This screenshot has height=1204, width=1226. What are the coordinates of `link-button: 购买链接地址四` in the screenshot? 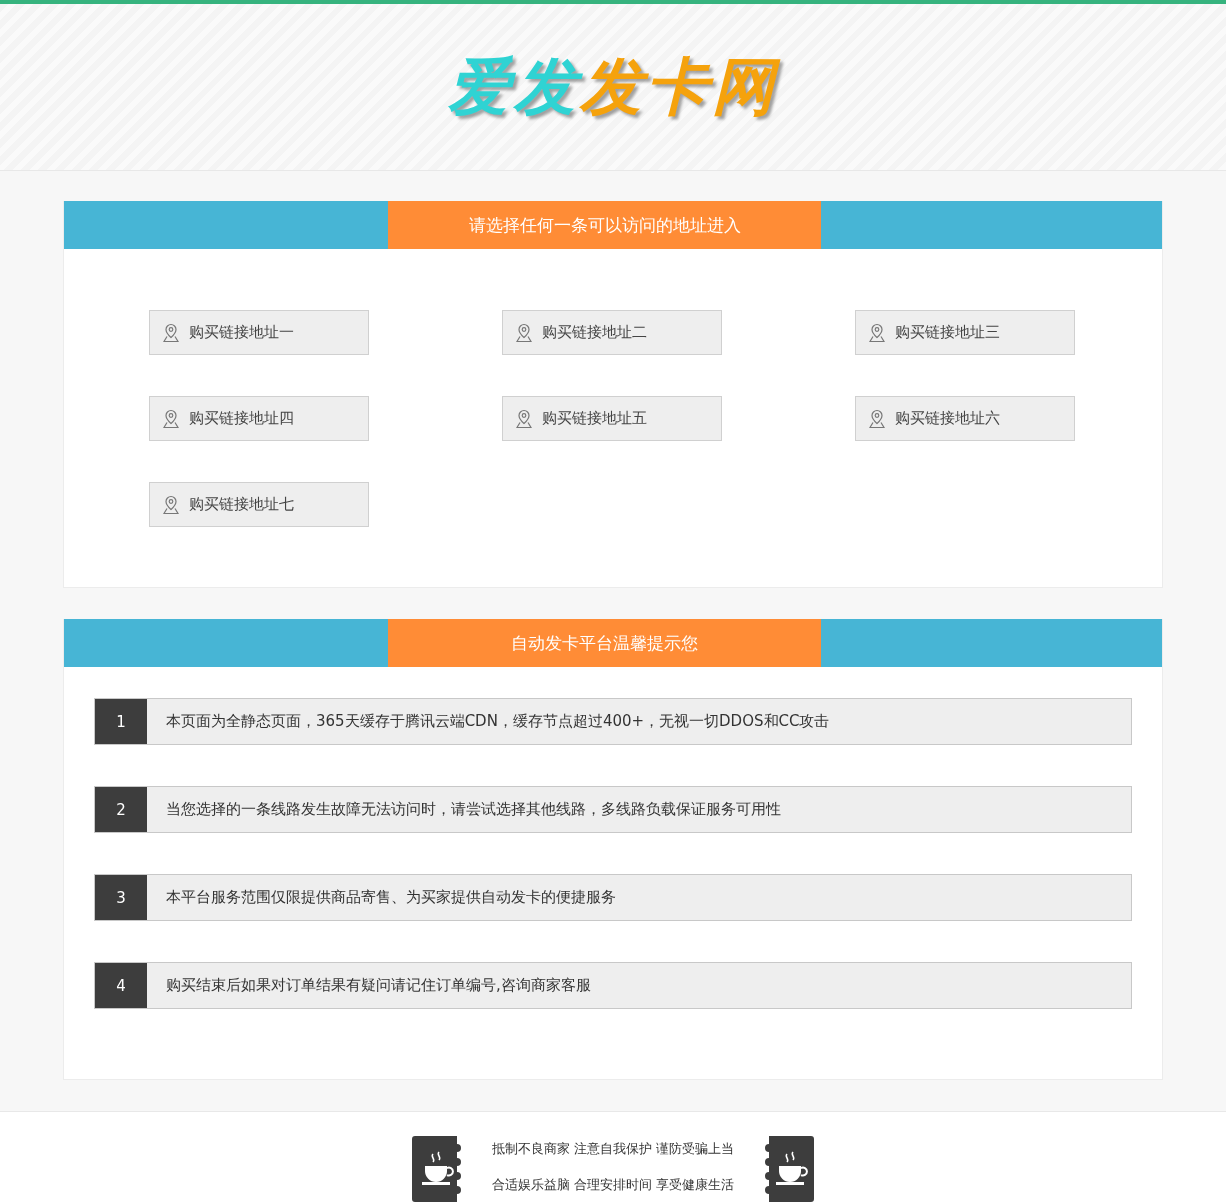 It's located at (259, 418).